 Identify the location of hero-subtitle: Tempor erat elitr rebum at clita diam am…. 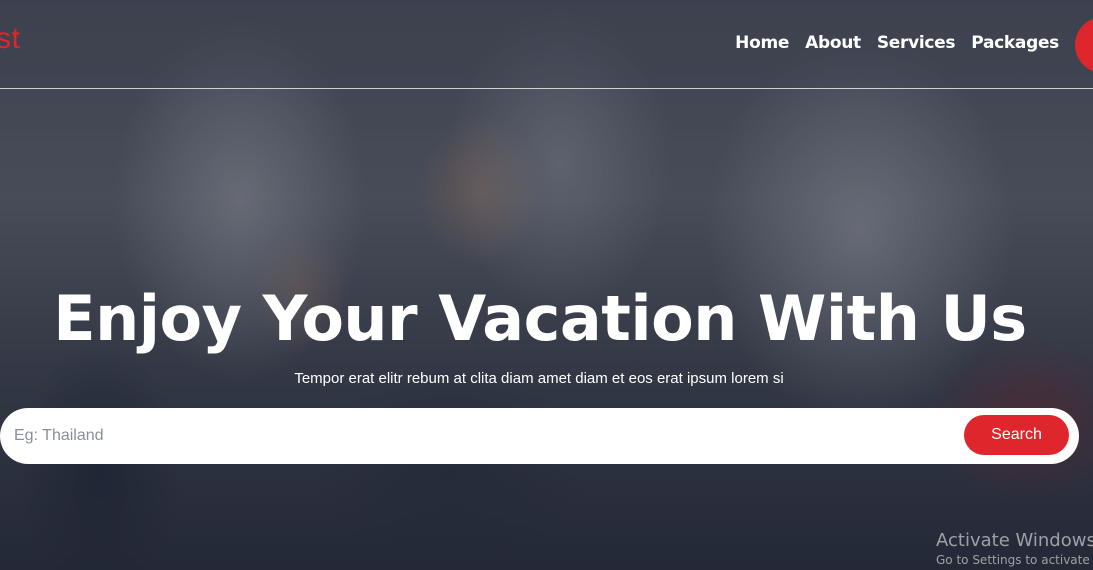
(539, 378).